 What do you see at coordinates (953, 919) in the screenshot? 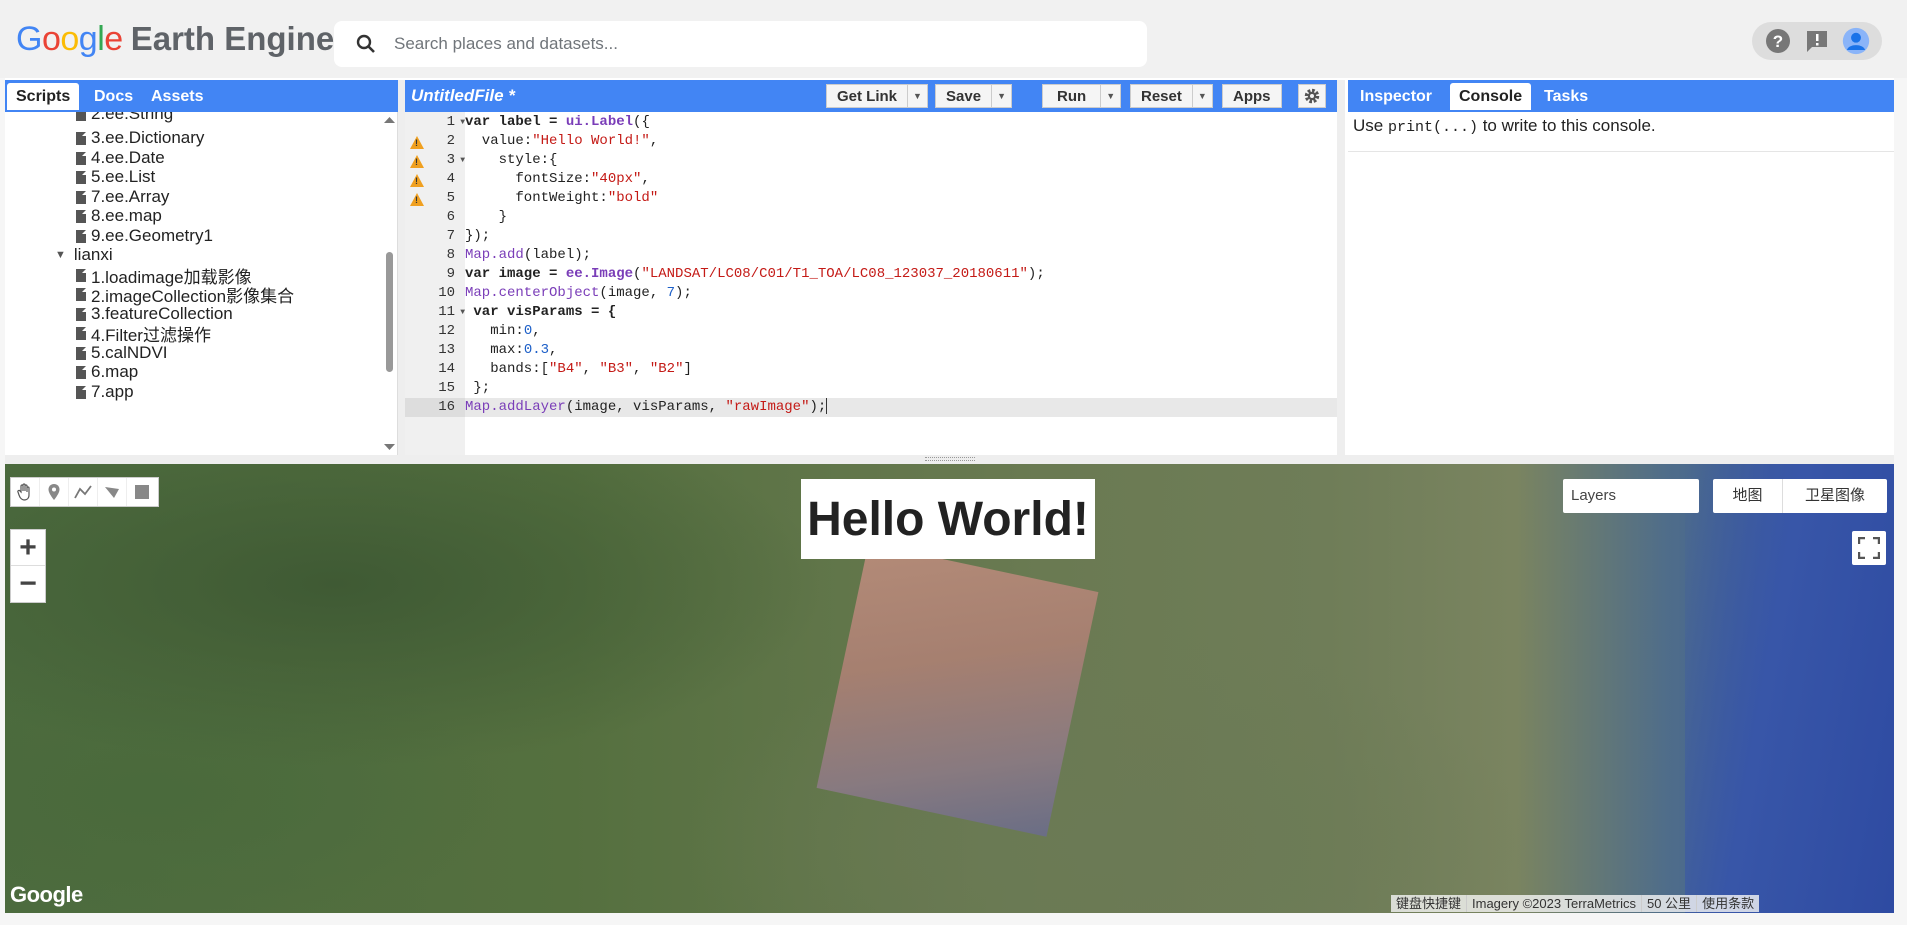
I see `window-frame-bottom` at bounding box center [953, 919].